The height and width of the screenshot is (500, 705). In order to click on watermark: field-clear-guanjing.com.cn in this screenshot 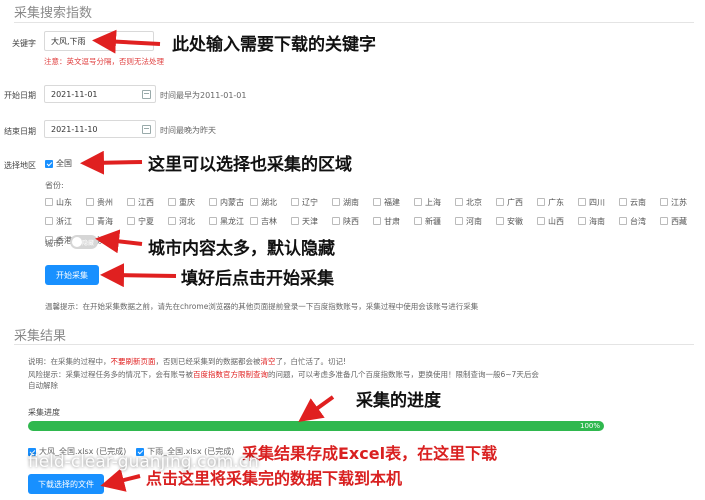, I will do `click(143, 462)`.